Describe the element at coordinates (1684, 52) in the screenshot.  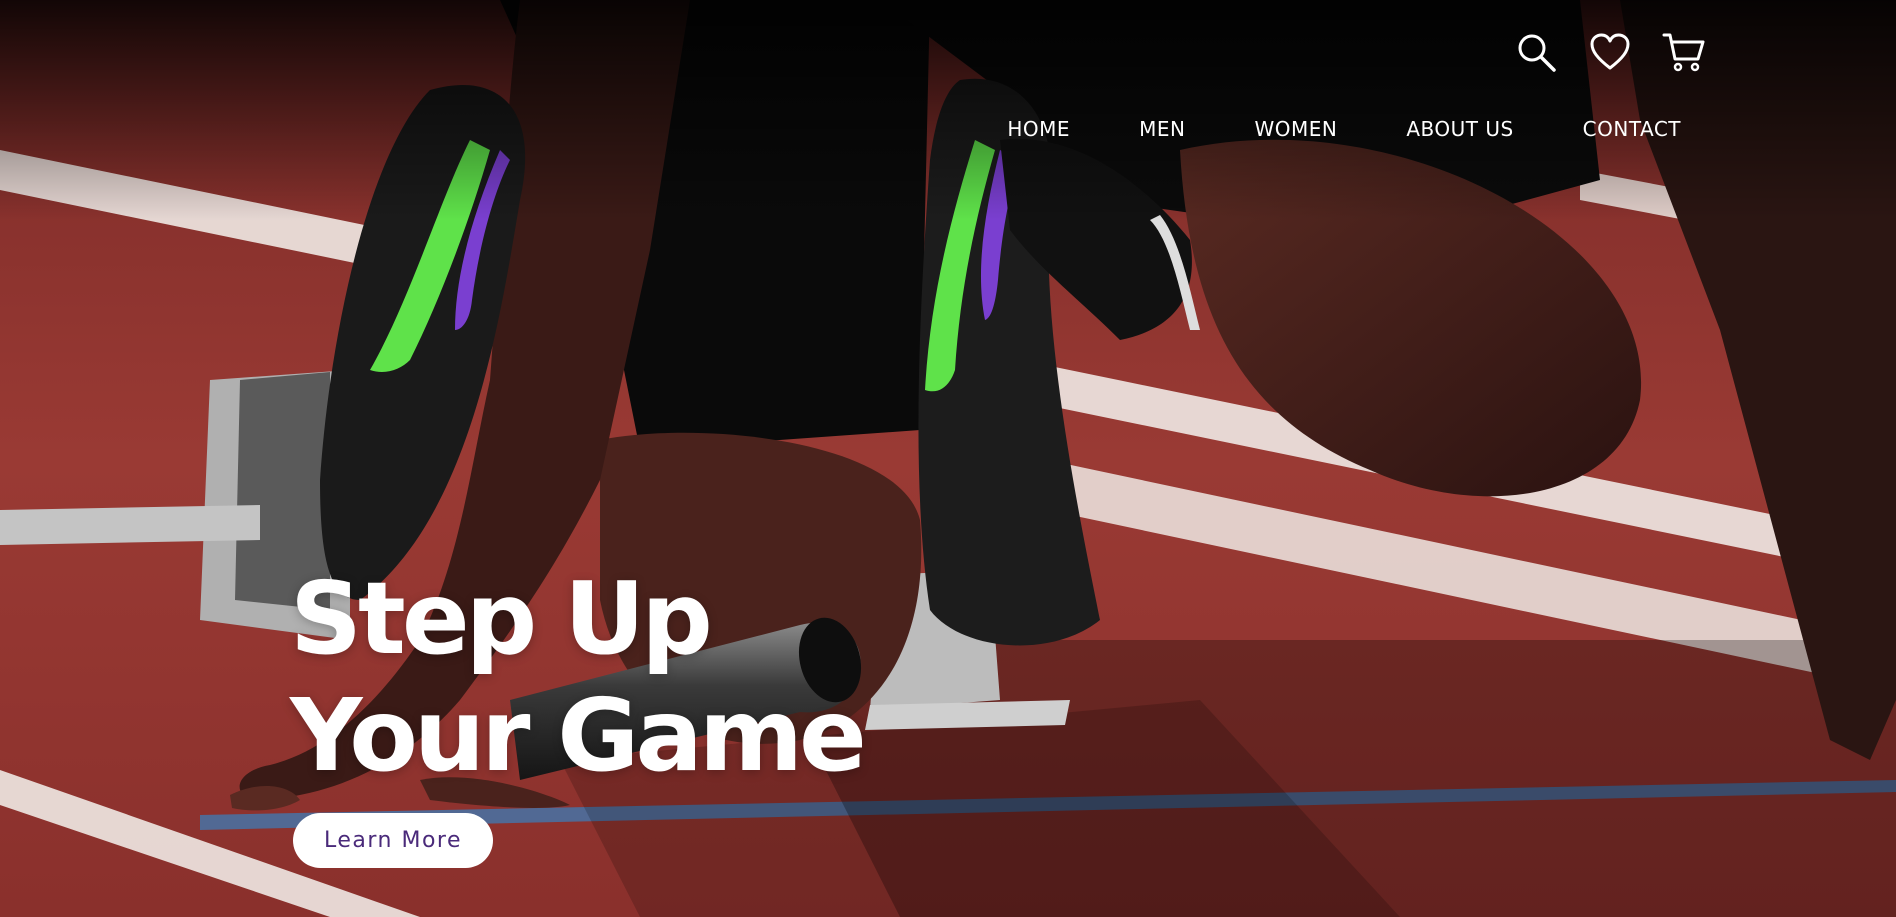
I see `cart-icon` at that location.